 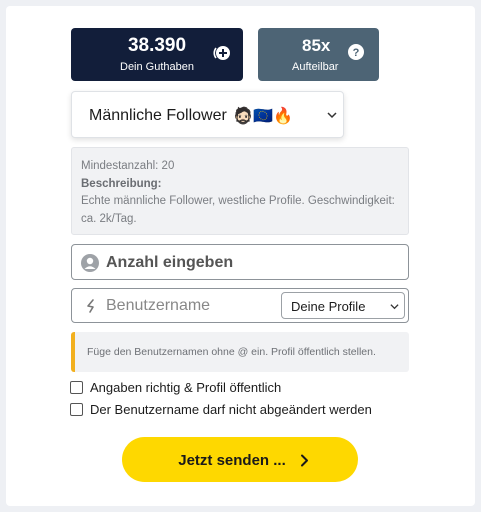 I want to click on balance-label: Dein Guthaben, so click(x=157, y=67).